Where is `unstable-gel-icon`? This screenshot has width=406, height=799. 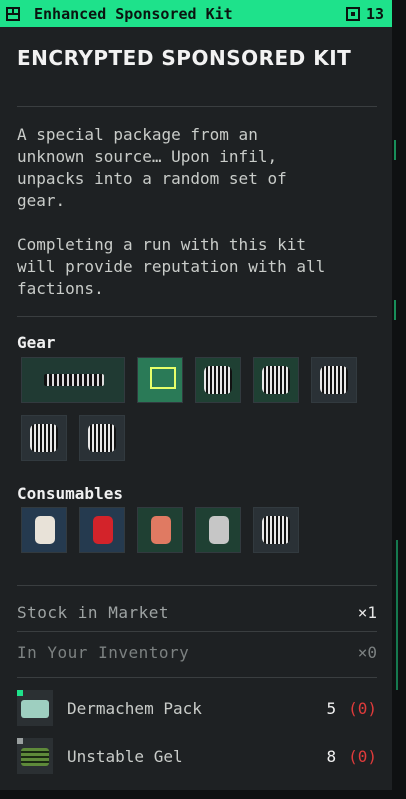 unstable-gel-icon is located at coordinates (35, 756).